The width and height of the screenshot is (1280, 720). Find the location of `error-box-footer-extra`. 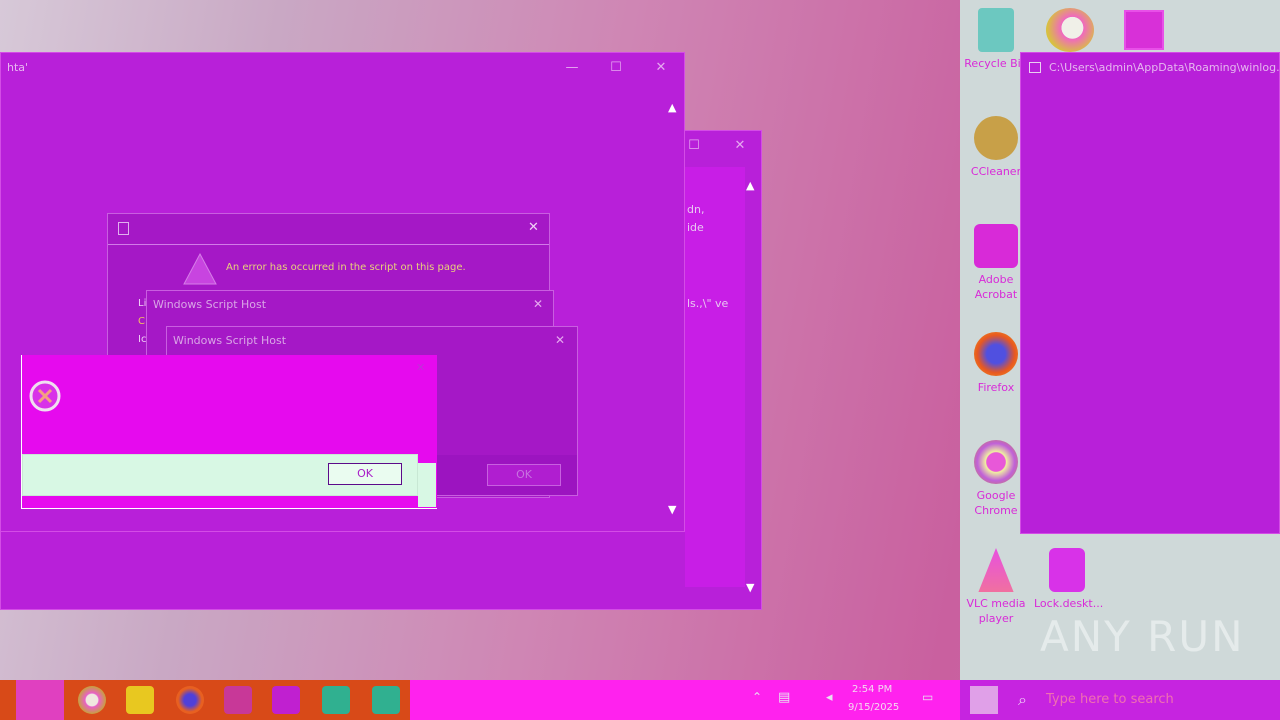

error-box-footer-extra is located at coordinates (427, 485).